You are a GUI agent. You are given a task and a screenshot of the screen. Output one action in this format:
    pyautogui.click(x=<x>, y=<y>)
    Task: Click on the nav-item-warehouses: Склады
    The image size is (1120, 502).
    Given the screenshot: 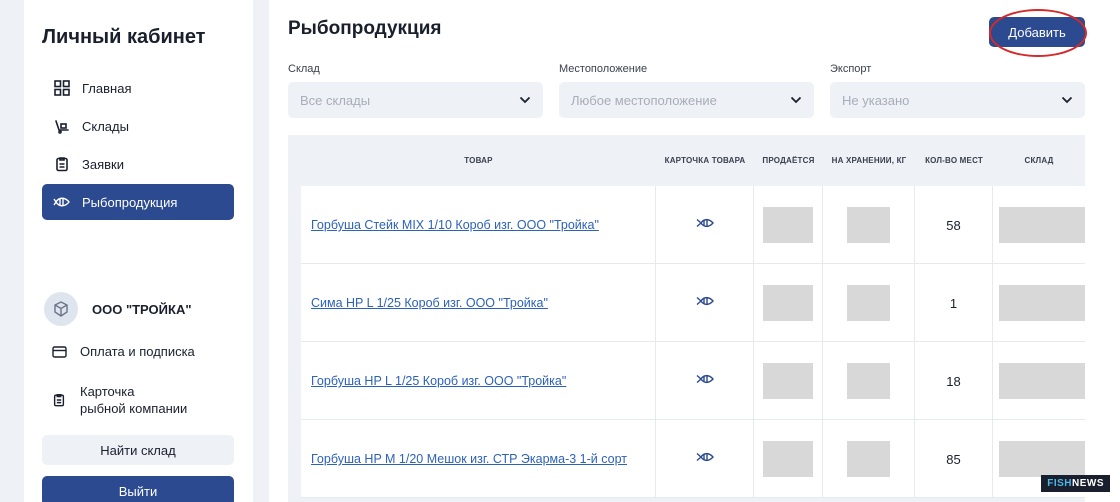 What is the action you would take?
    pyautogui.click(x=138, y=126)
    